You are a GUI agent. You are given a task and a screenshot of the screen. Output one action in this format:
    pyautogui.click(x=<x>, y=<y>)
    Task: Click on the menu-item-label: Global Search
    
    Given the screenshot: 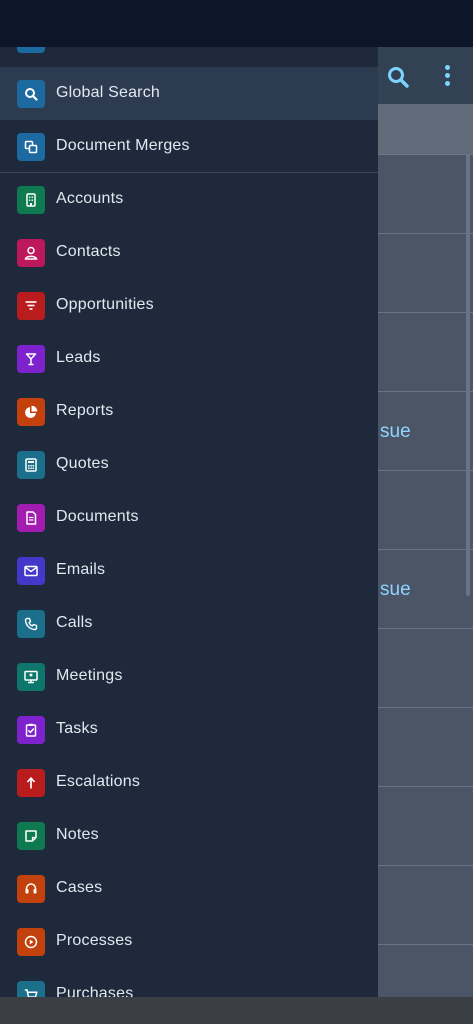 What is the action you would take?
    pyautogui.click(x=108, y=92)
    